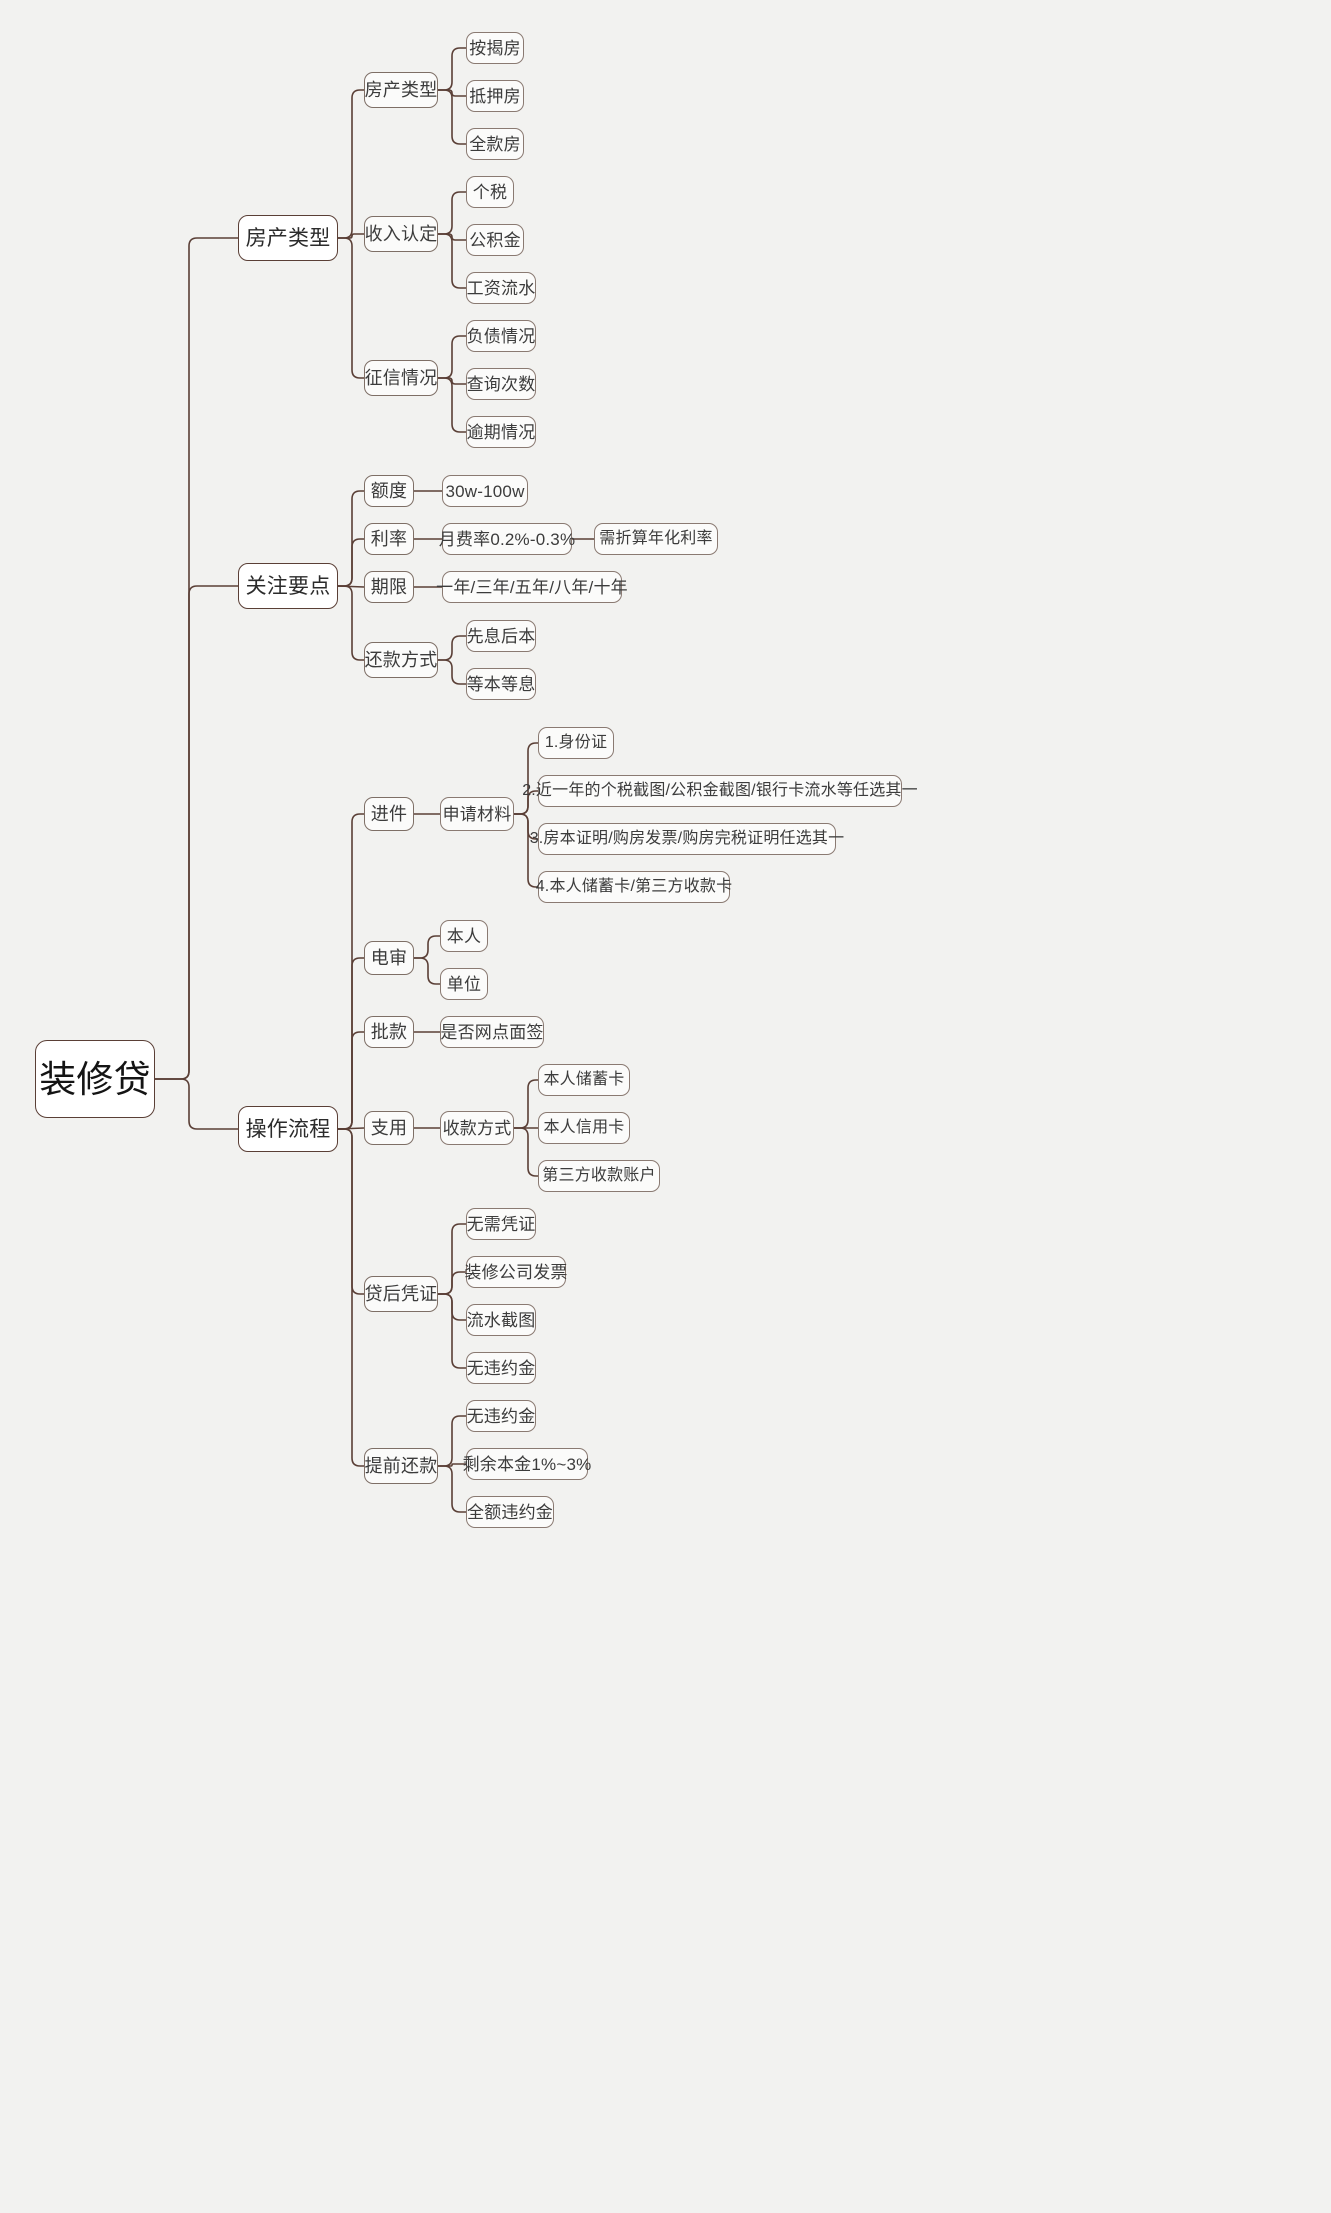 Image resolution: width=1331 pixels, height=2213 pixels. What do you see at coordinates (526, 1152) in the screenshot?
I see `connector-b3c4a-b3c4a3` at bounding box center [526, 1152].